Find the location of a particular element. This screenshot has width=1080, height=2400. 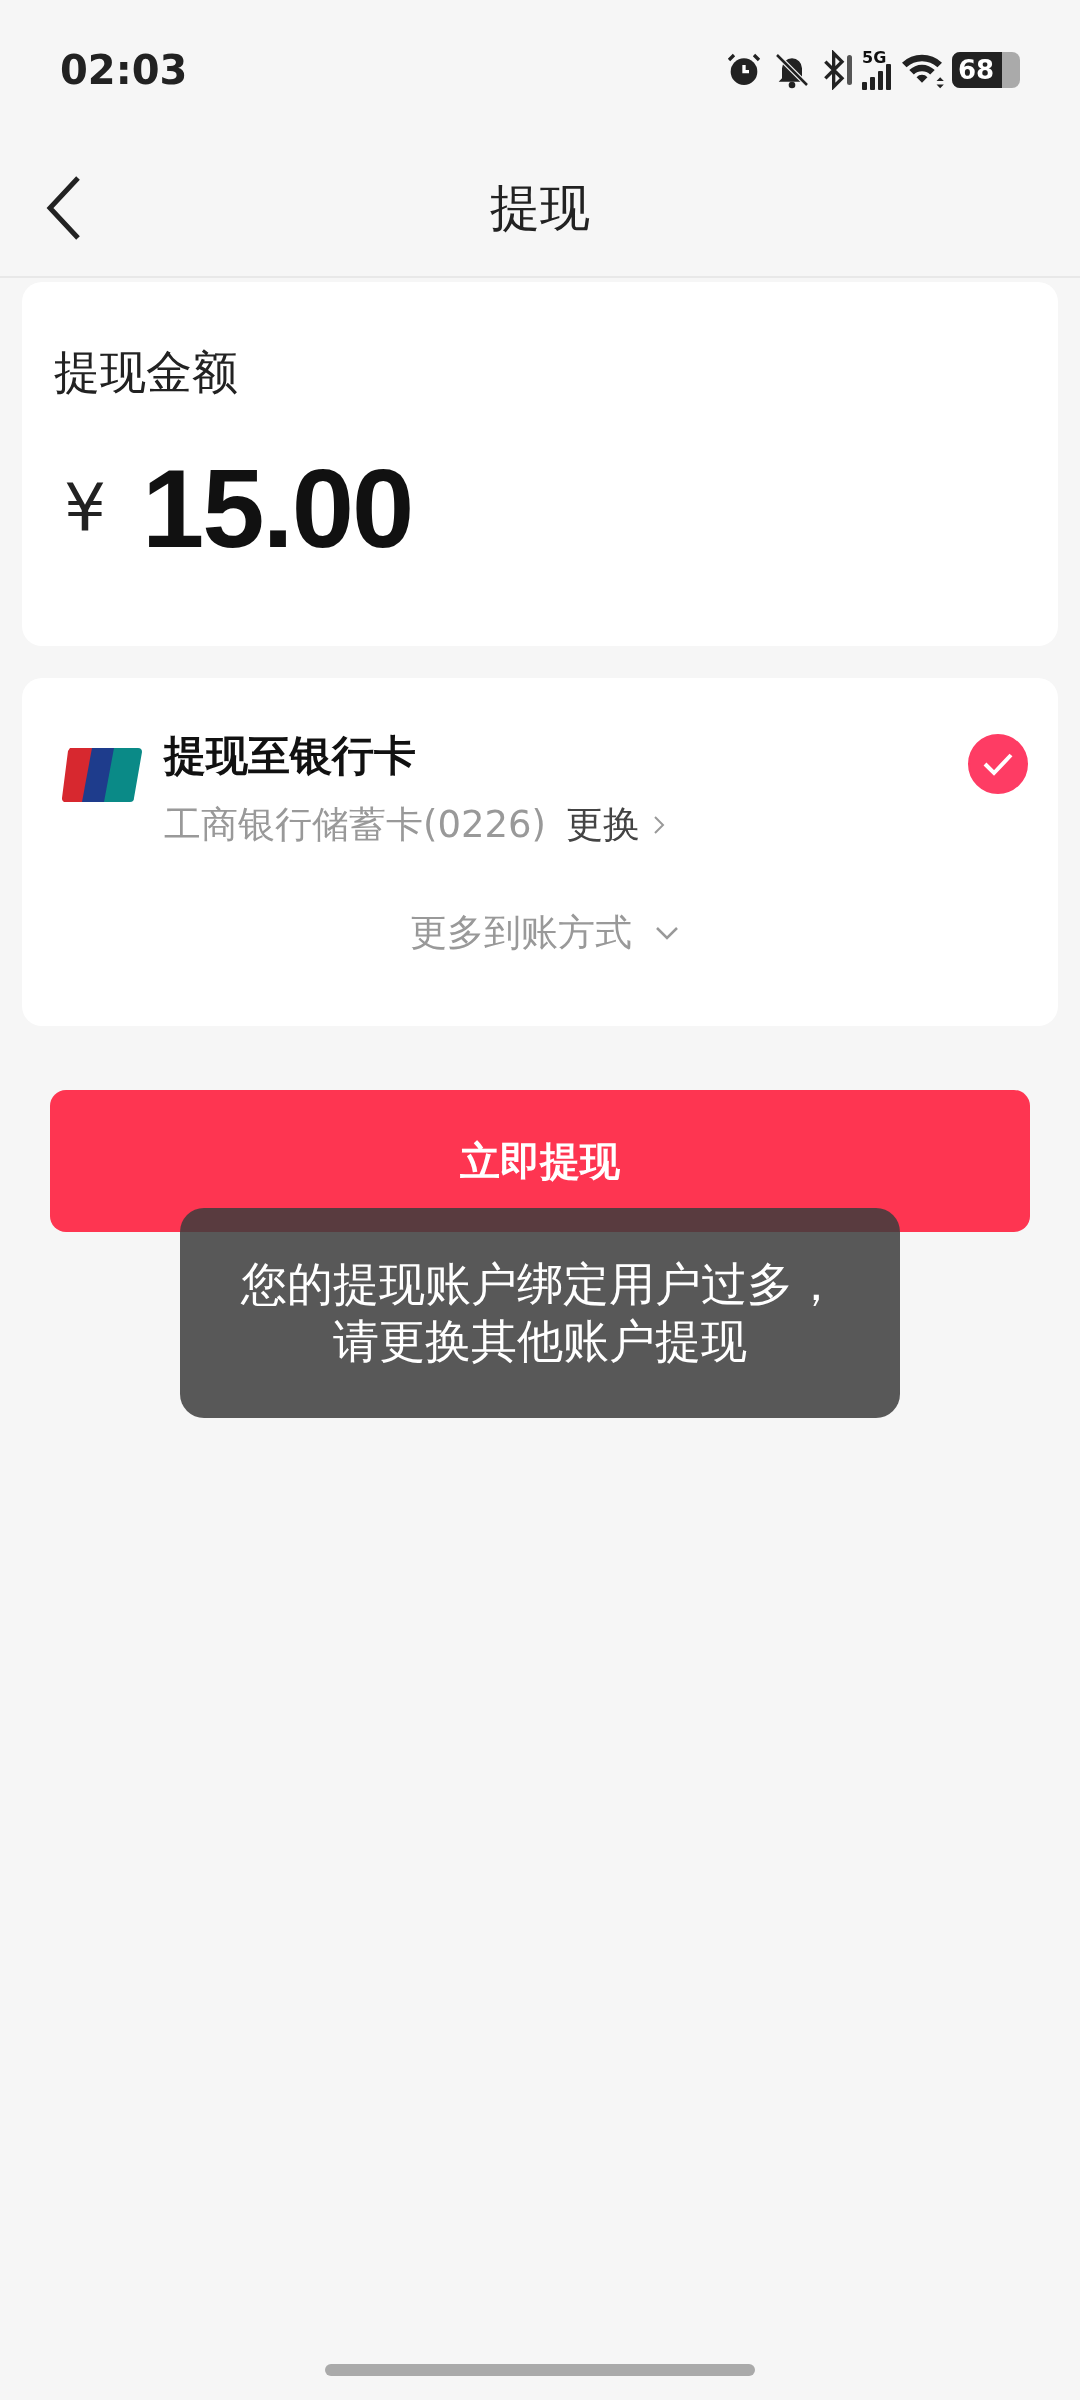

bank-card-logo-icon is located at coordinates (102, 775).